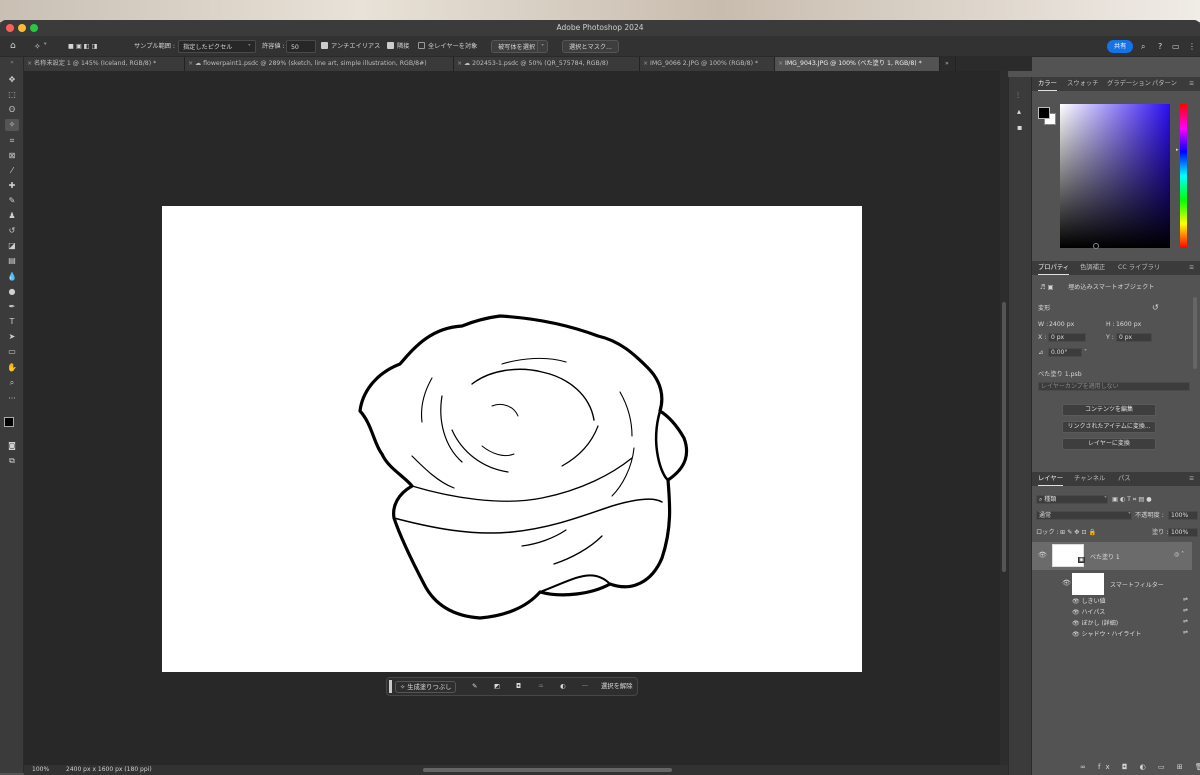 The width and height of the screenshot is (1200, 775). What do you see at coordinates (40, 46) in the screenshot?
I see `magic-wand-tool-icon: ✧ ˅` at bounding box center [40, 46].